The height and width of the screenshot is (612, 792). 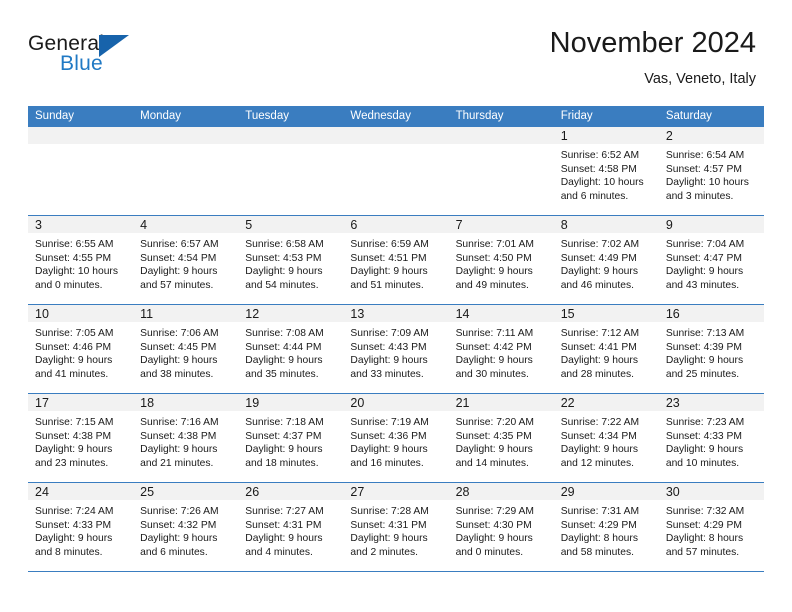 I want to click on day-detail-line: Sunrise: 7:08 AM, so click(x=284, y=333).